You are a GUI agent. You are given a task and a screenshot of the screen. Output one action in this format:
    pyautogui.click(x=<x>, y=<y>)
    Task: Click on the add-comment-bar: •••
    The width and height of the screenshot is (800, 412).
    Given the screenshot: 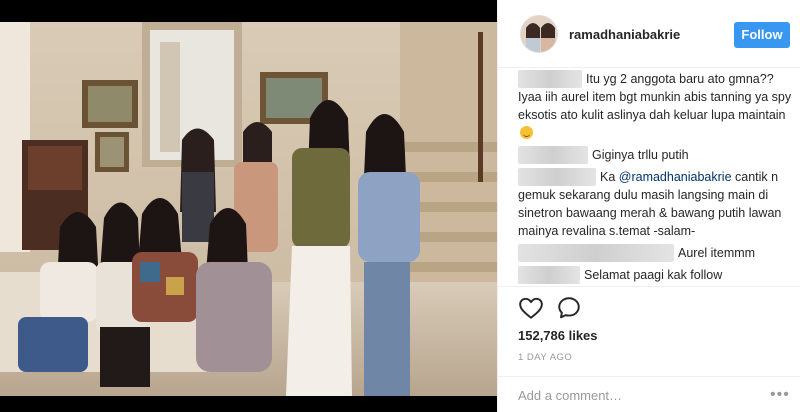 What is the action you would take?
    pyautogui.click(x=649, y=394)
    